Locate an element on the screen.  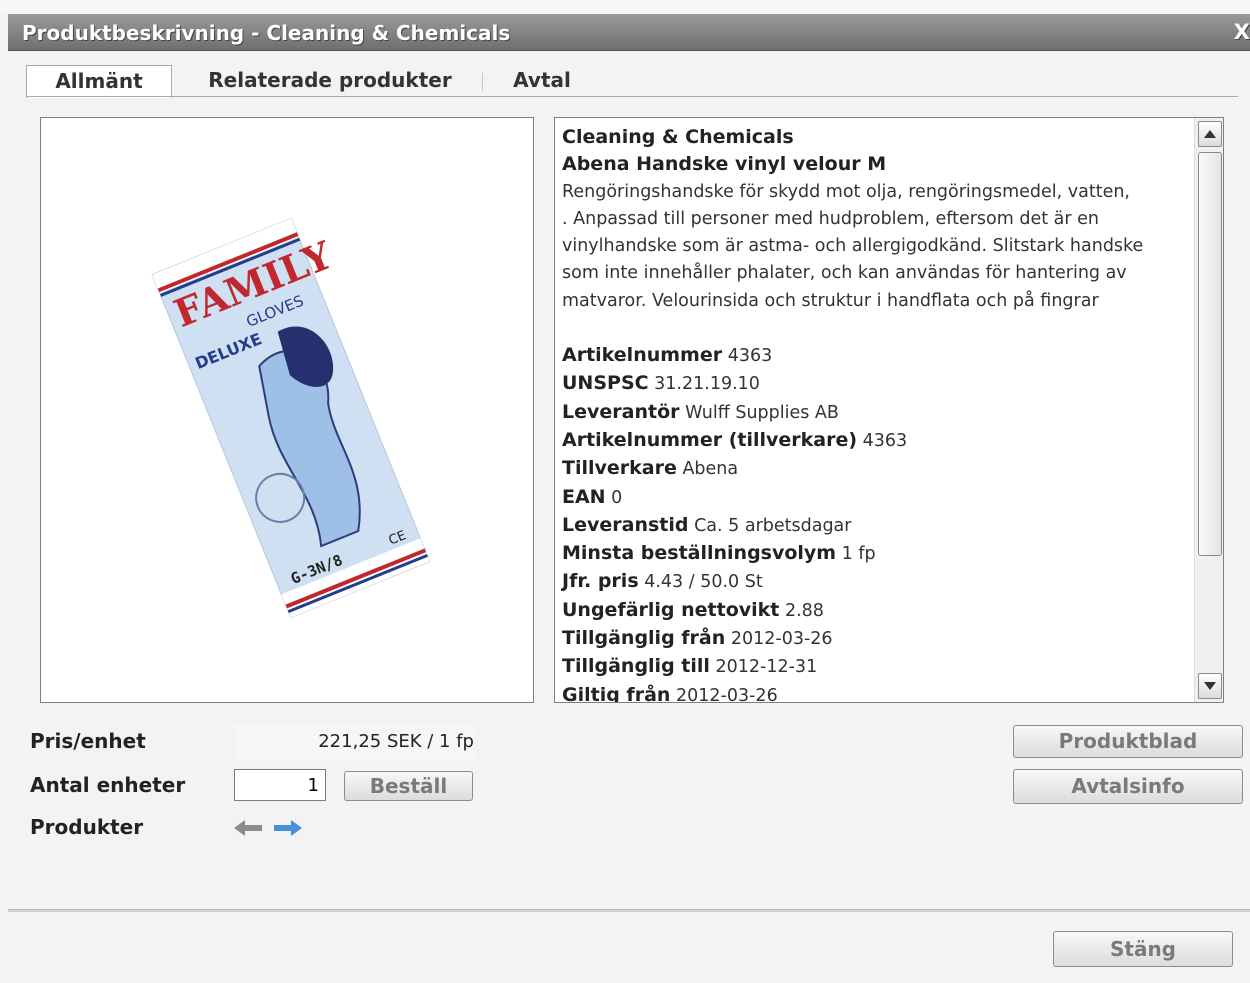
attr-available-until: Tillgänglig till 2012-12-31 is located at coordinates (871, 667).